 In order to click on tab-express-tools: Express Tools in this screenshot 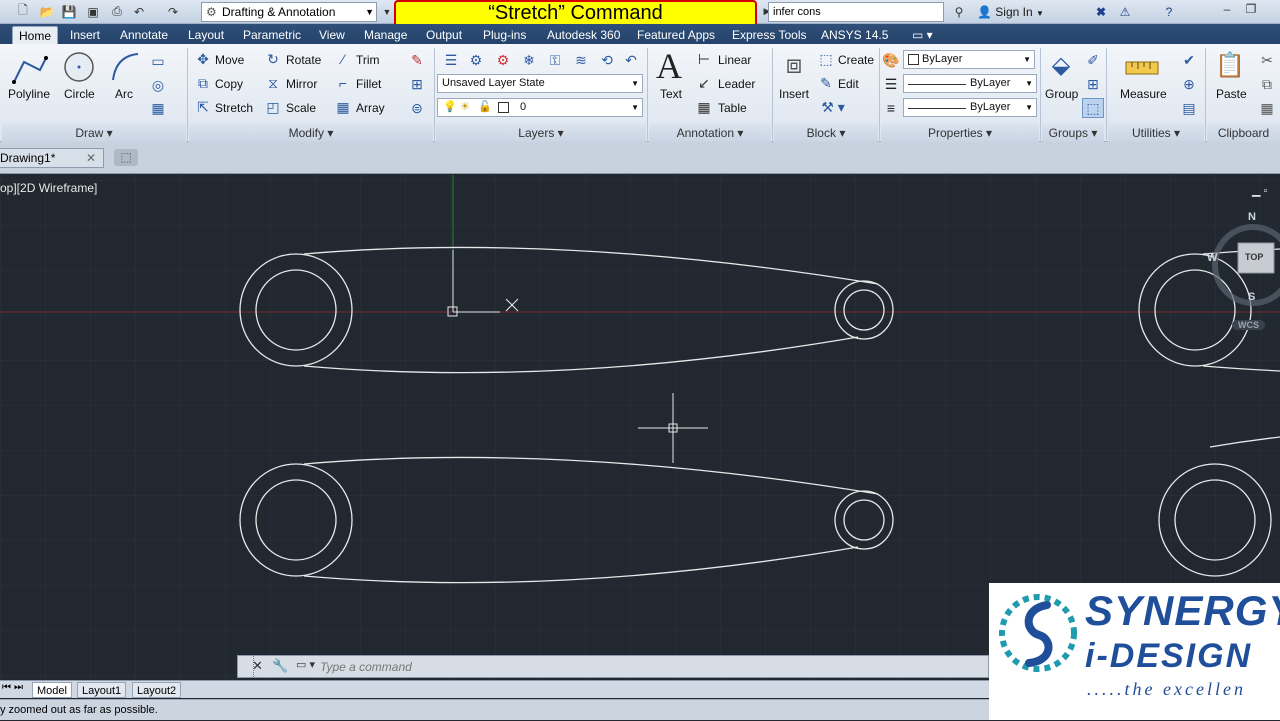, I will do `click(769, 35)`.